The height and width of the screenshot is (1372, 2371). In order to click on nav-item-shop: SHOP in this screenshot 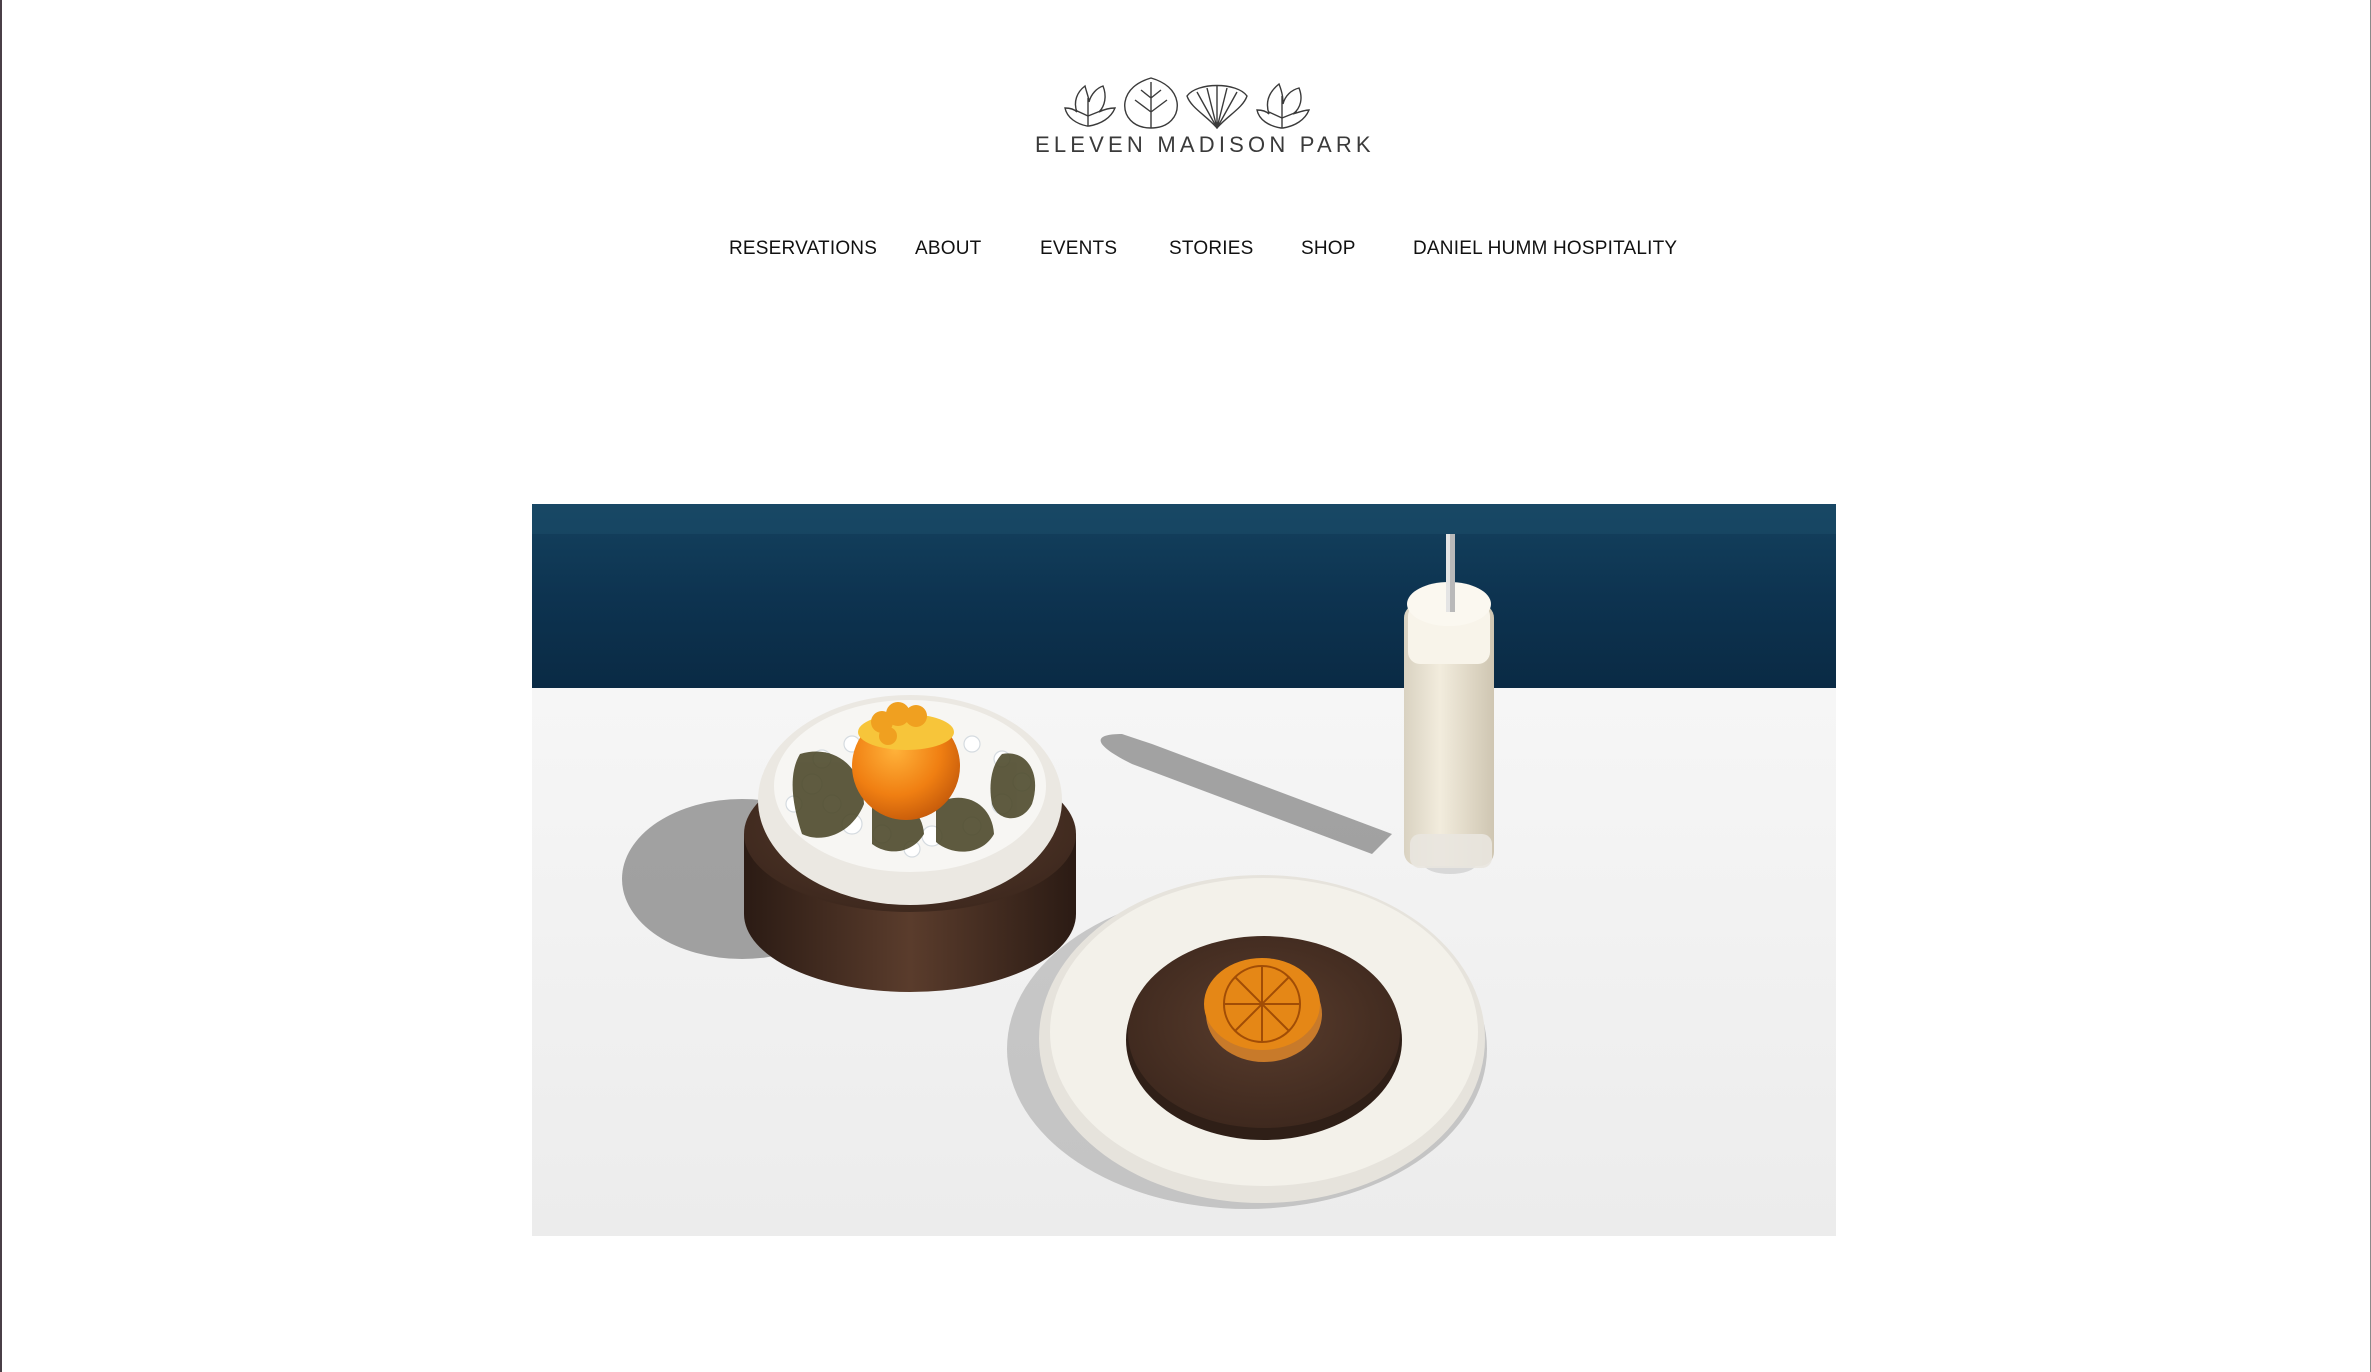, I will do `click(1328, 249)`.